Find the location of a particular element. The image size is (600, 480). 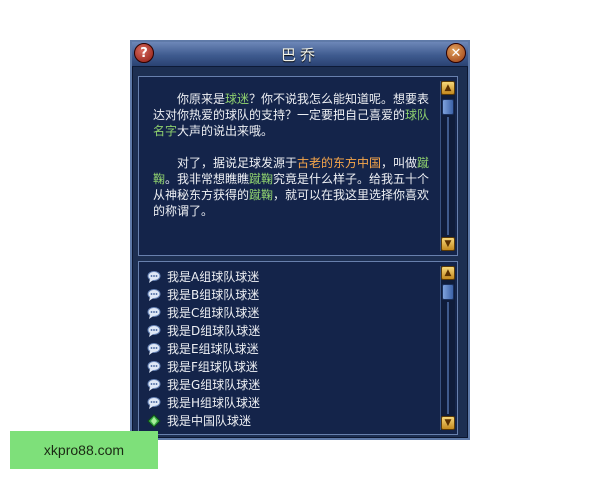

dialog-option: 我是G组球队球迷 is located at coordinates (292, 385).